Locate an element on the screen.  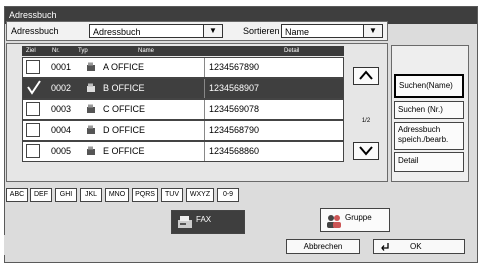
scroll-up-button is located at coordinates (366, 76).